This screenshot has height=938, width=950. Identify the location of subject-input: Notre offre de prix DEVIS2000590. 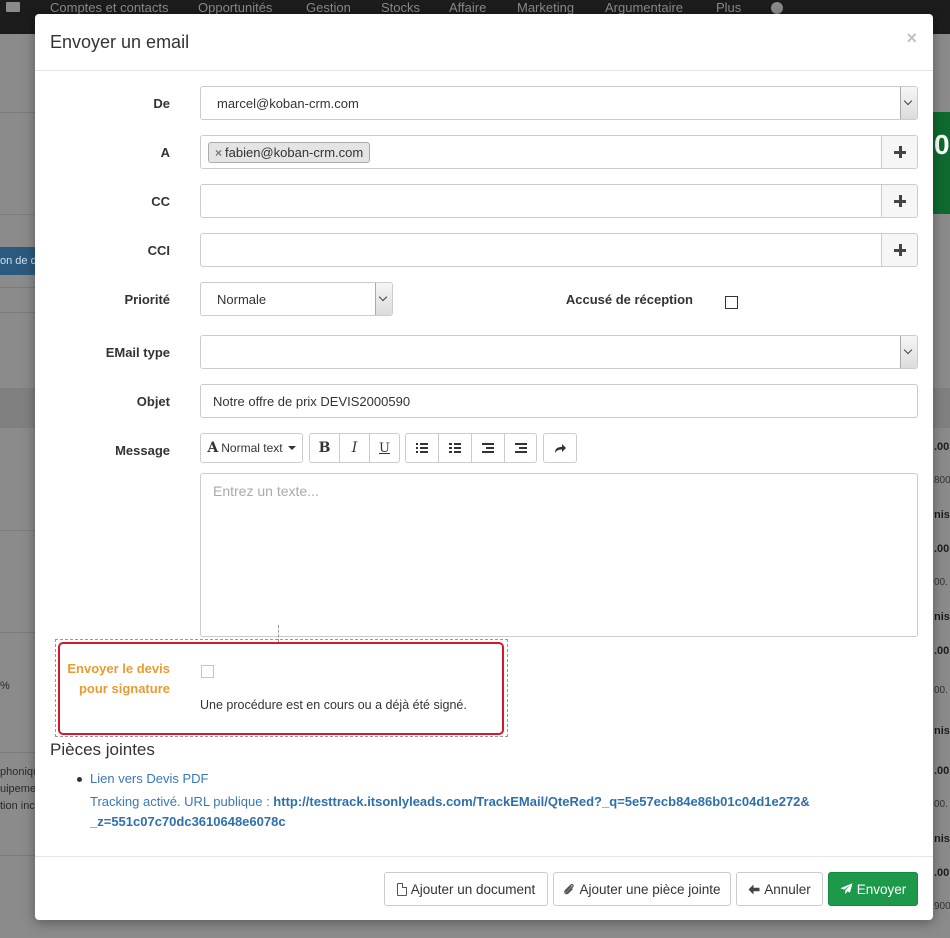
(559, 401).